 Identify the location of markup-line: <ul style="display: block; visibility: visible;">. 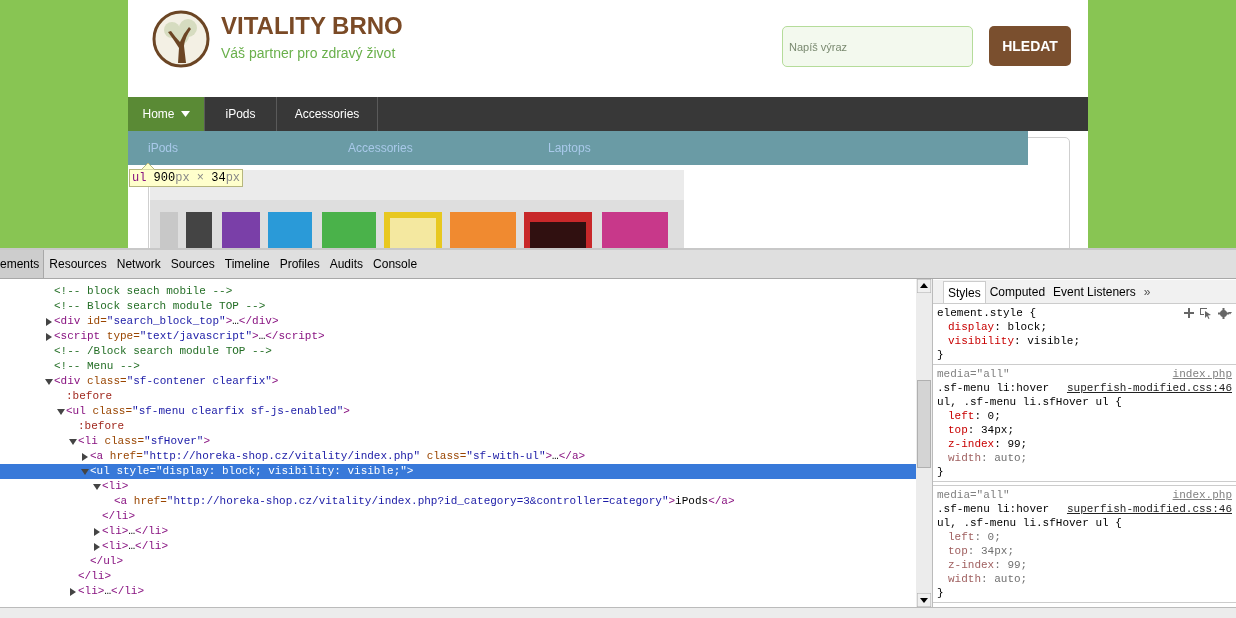
(252, 471).